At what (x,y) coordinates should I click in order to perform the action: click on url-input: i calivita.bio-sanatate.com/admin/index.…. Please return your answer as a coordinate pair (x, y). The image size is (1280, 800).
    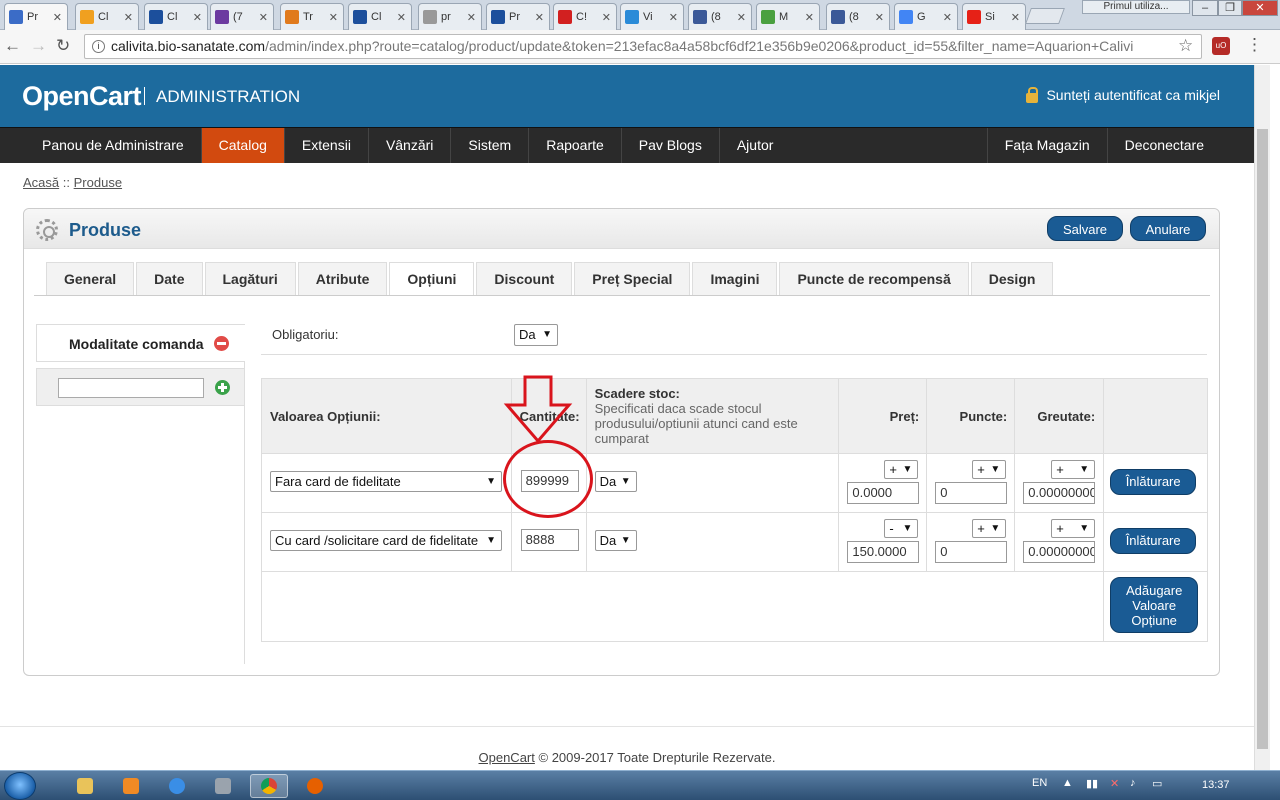
    Looking at the image, I should click on (643, 46).